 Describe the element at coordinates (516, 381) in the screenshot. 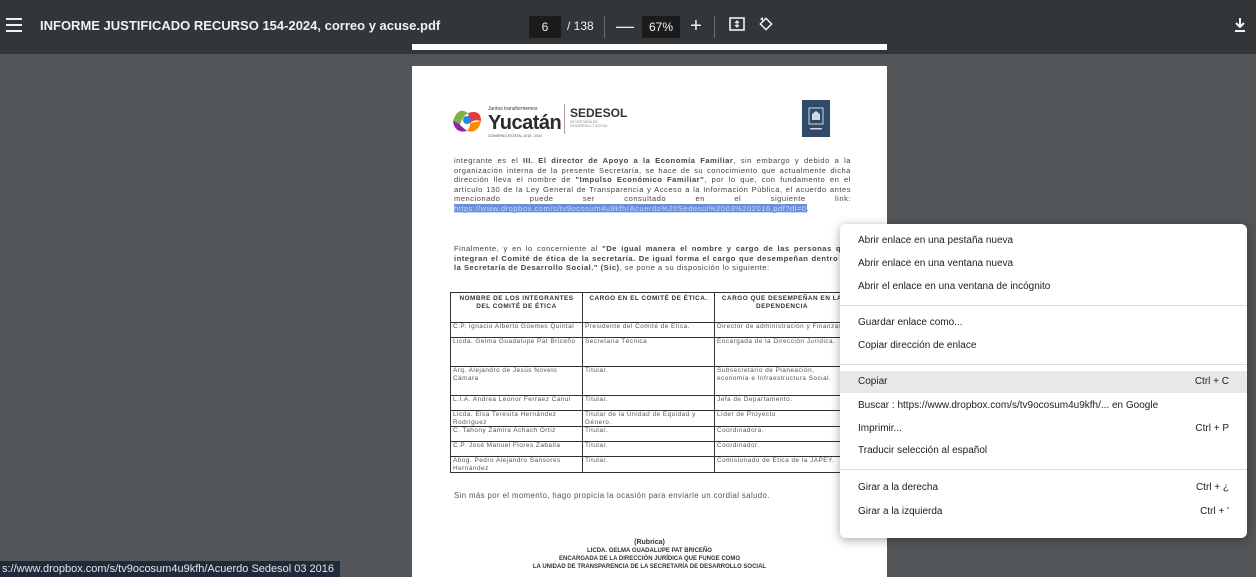

I see `table-cell: Arq. Alejandro de Jesús Novelo Cámara` at that location.